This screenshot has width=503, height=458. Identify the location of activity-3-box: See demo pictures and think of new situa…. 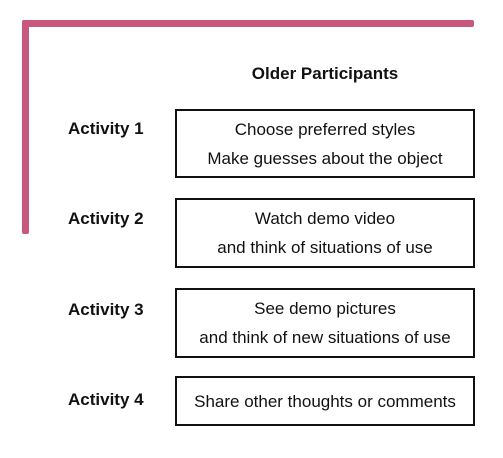
(325, 323).